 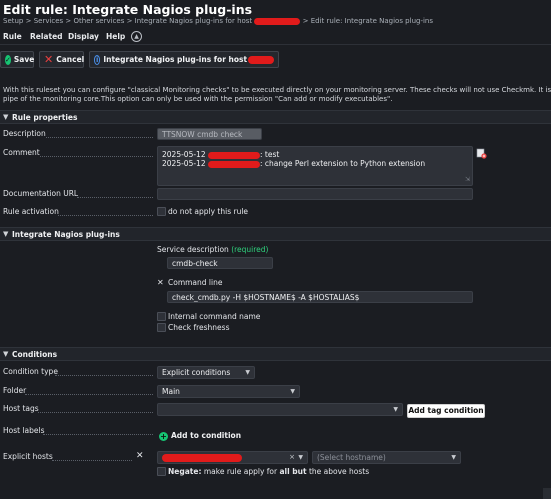 What do you see at coordinates (547, 493) in the screenshot?
I see `scrollbar` at bounding box center [547, 493].